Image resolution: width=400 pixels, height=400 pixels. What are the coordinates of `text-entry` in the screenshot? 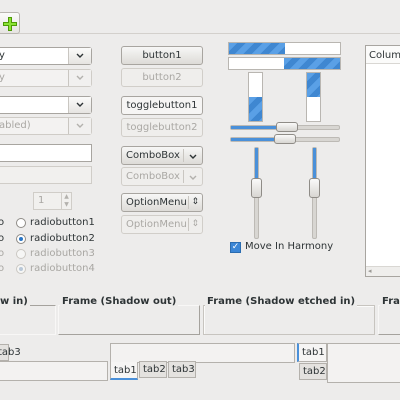 It's located at (46, 153).